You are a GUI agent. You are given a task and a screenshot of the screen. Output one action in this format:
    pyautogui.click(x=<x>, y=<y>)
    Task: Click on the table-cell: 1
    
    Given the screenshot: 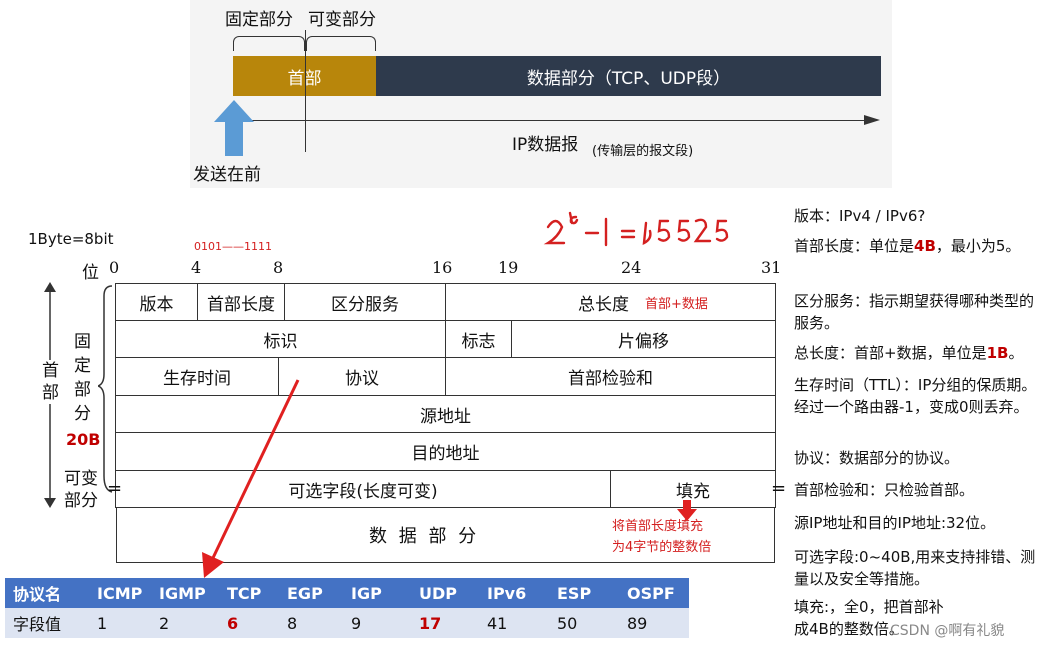 What is the action you would take?
    pyautogui.click(x=120, y=623)
    